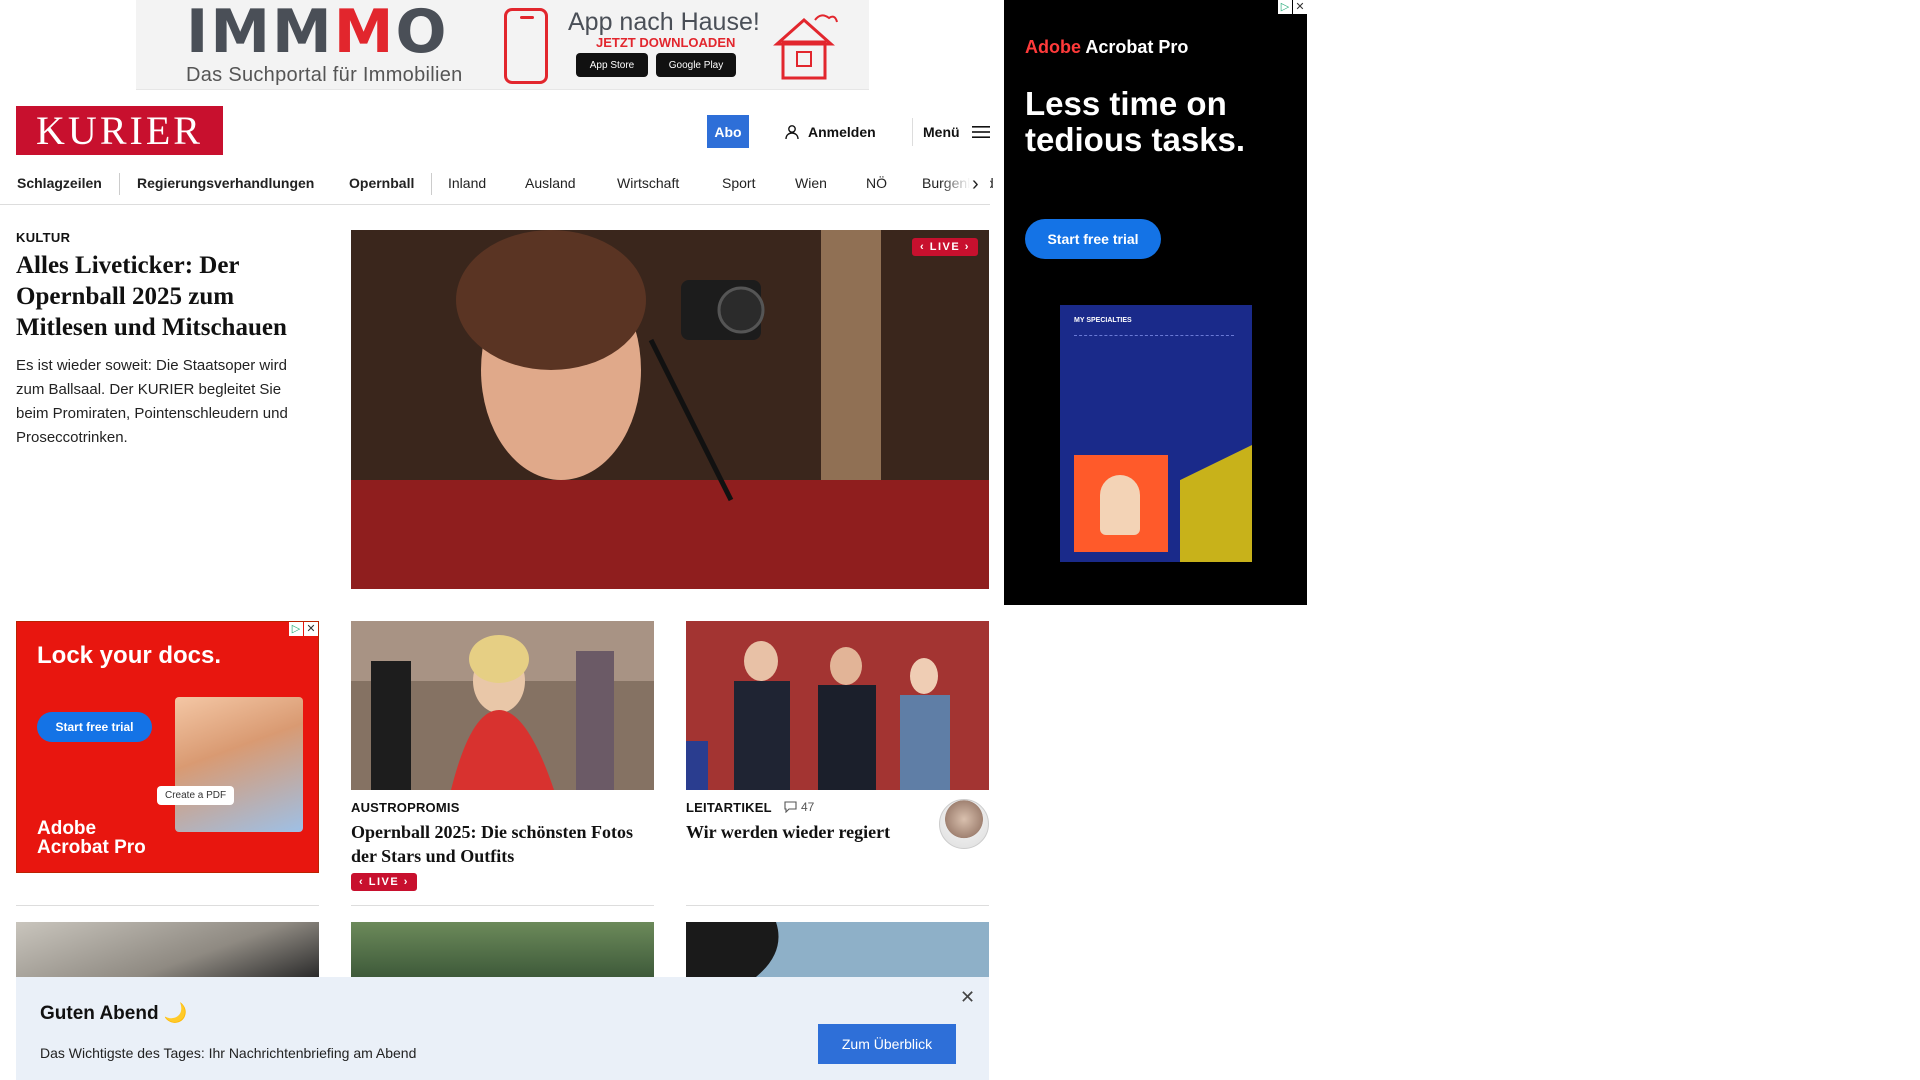 This screenshot has height=1080, width=1920. I want to click on opernball-photo, so click(502, 705).